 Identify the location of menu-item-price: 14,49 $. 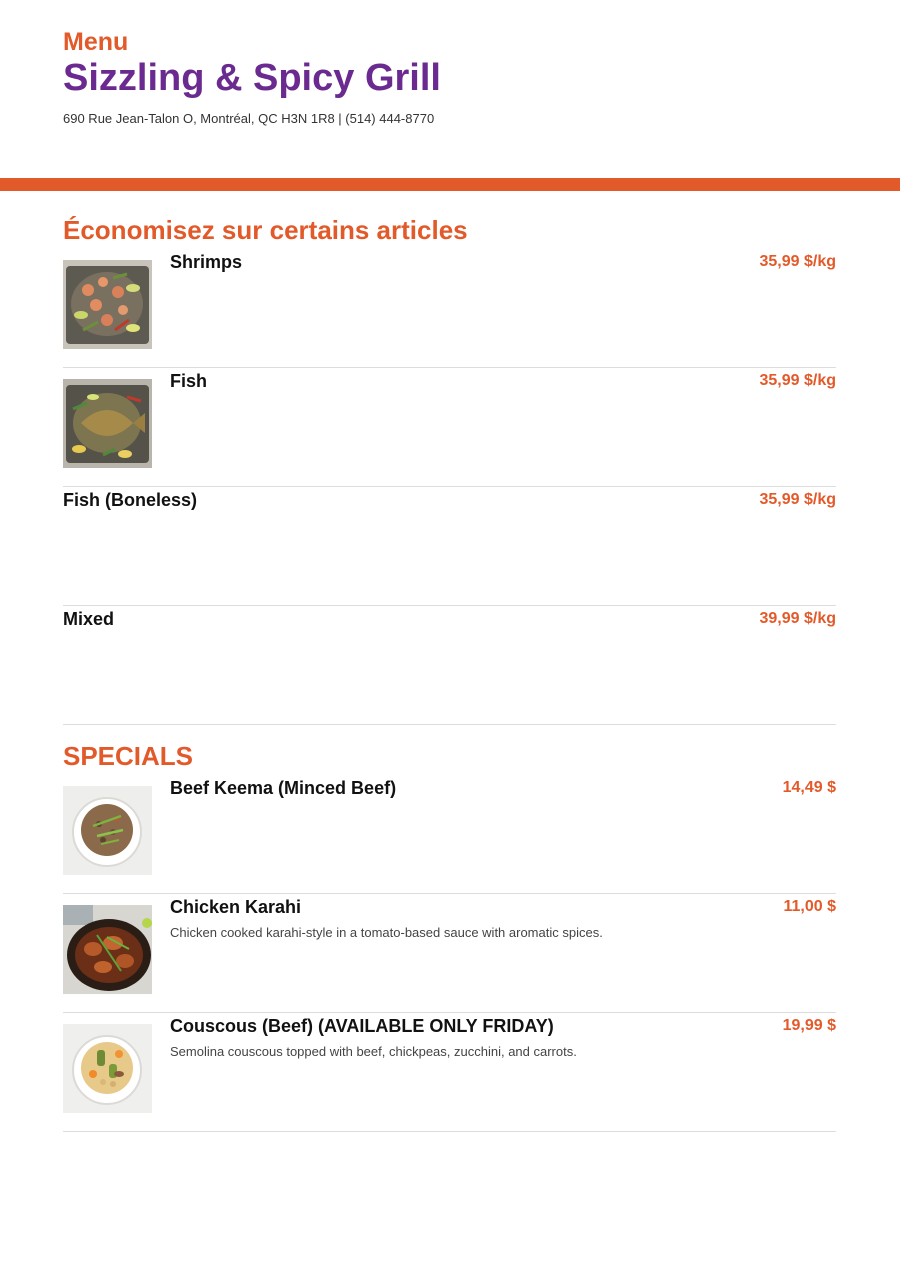
(809, 787).